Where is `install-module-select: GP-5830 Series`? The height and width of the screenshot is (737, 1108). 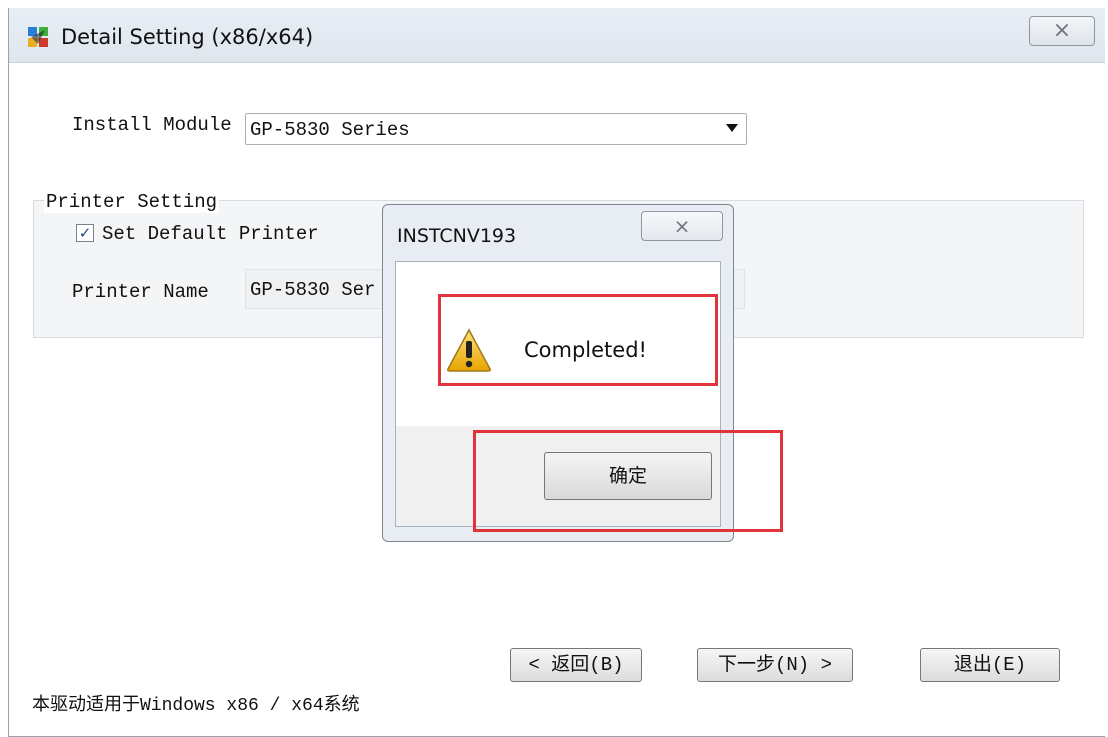 install-module-select: GP-5830 Series is located at coordinates (496, 129).